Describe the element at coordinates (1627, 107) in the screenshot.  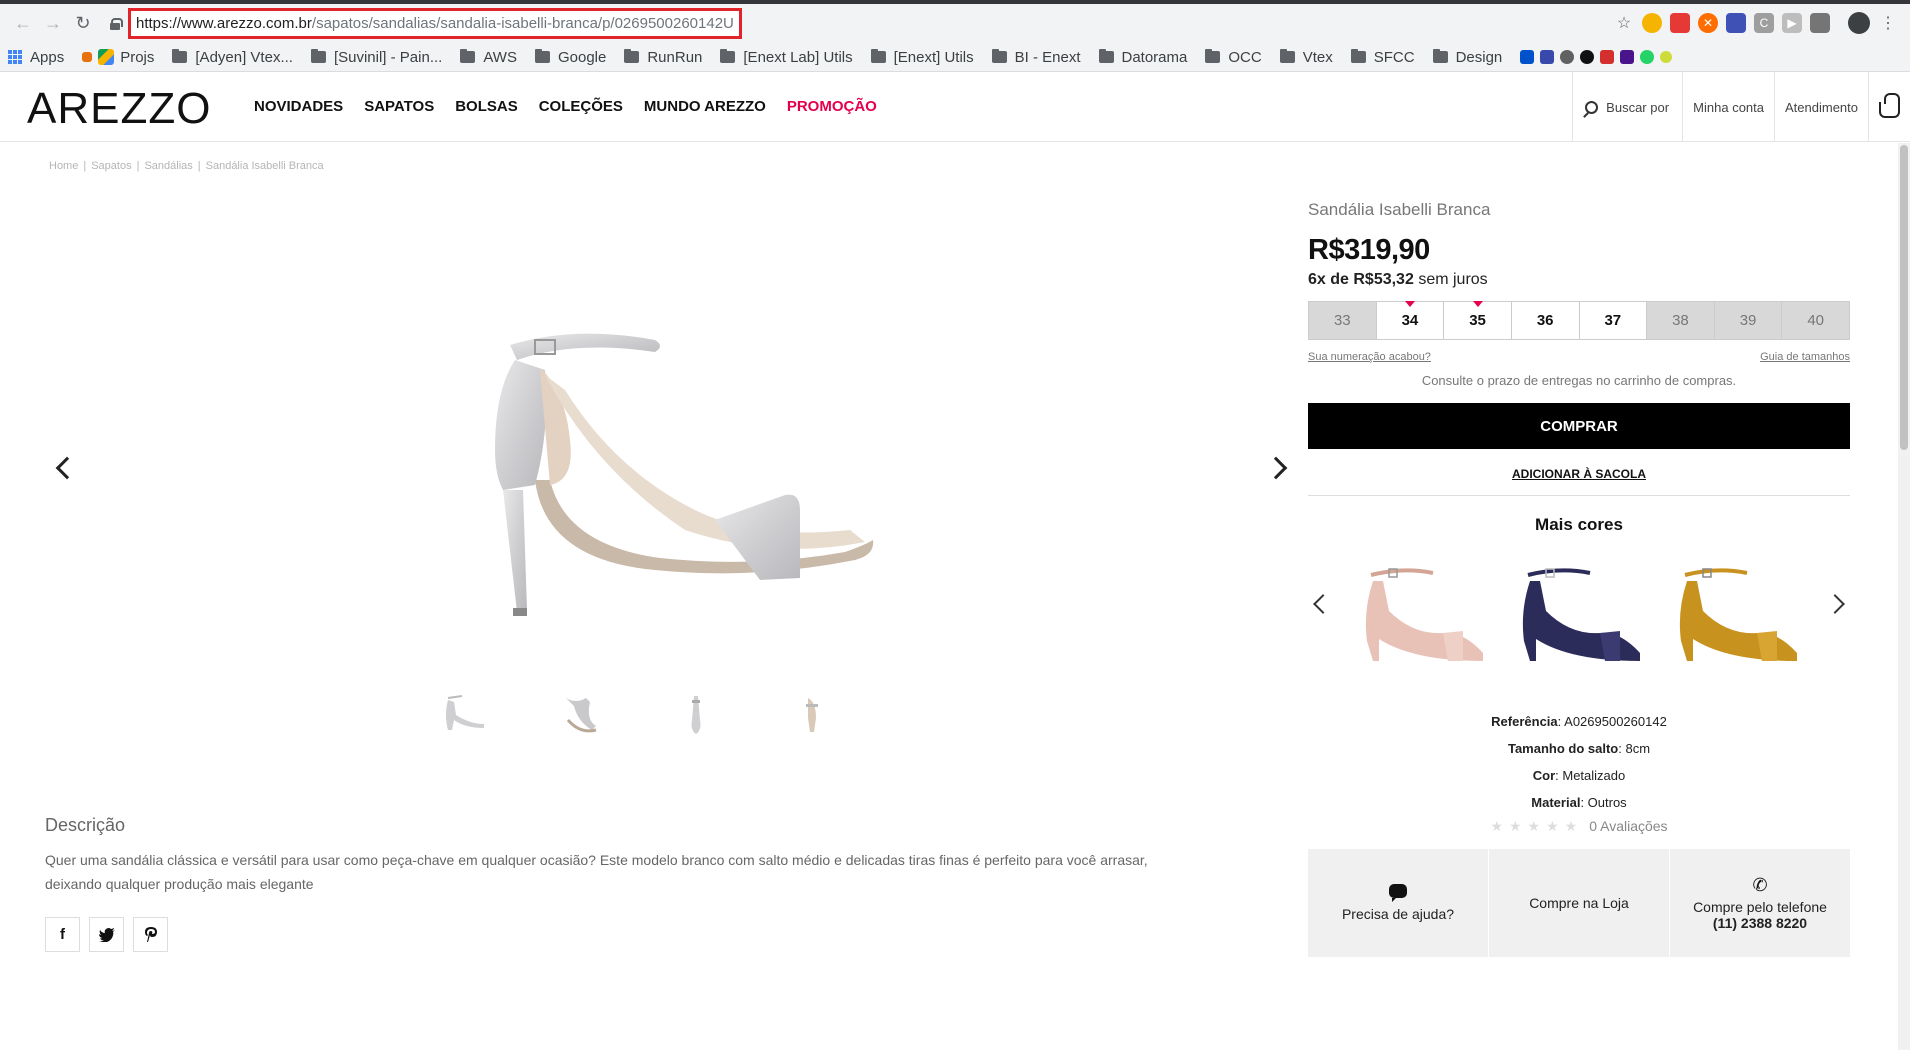
I see `search-button: Buscar por` at that location.